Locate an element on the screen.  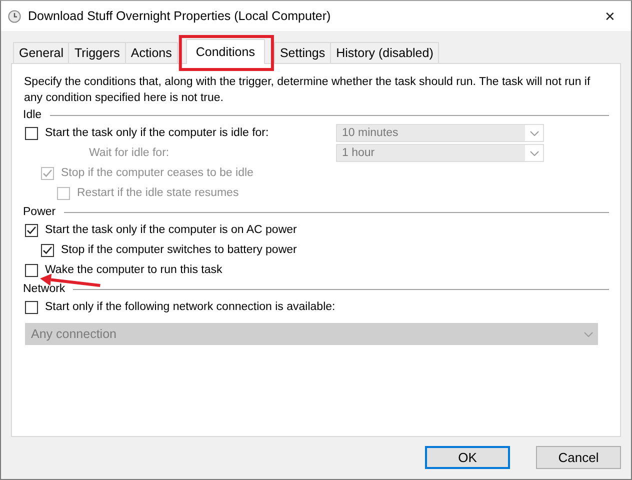
checkbox-label: Stop if the computer ceases to be idle is located at coordinates (157, 173).